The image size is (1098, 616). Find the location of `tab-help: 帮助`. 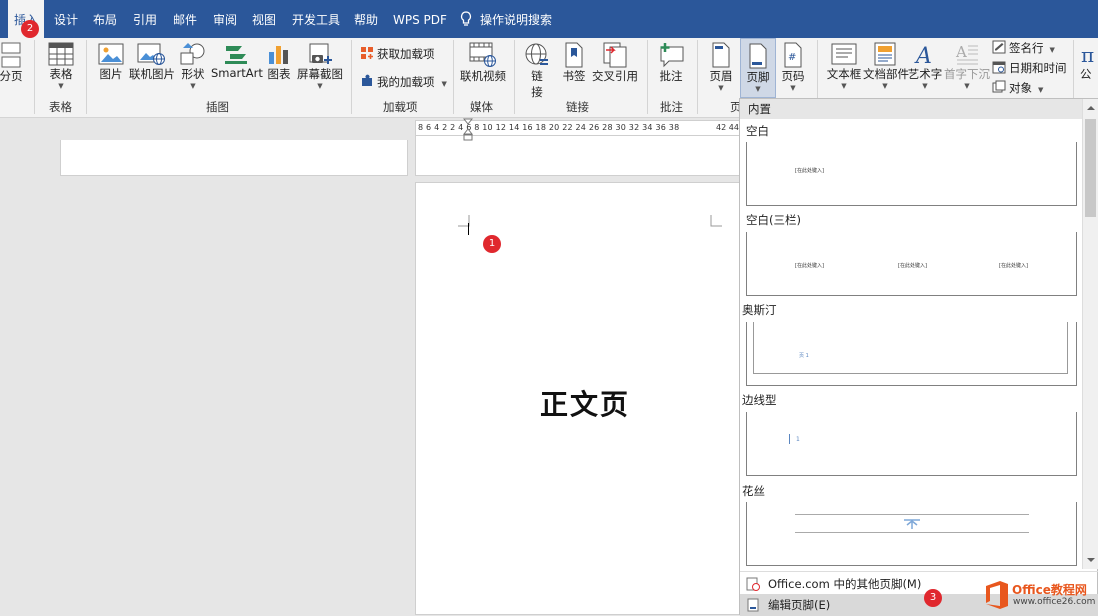

tab-help: 帮助 is located at coordinates (366, 19).